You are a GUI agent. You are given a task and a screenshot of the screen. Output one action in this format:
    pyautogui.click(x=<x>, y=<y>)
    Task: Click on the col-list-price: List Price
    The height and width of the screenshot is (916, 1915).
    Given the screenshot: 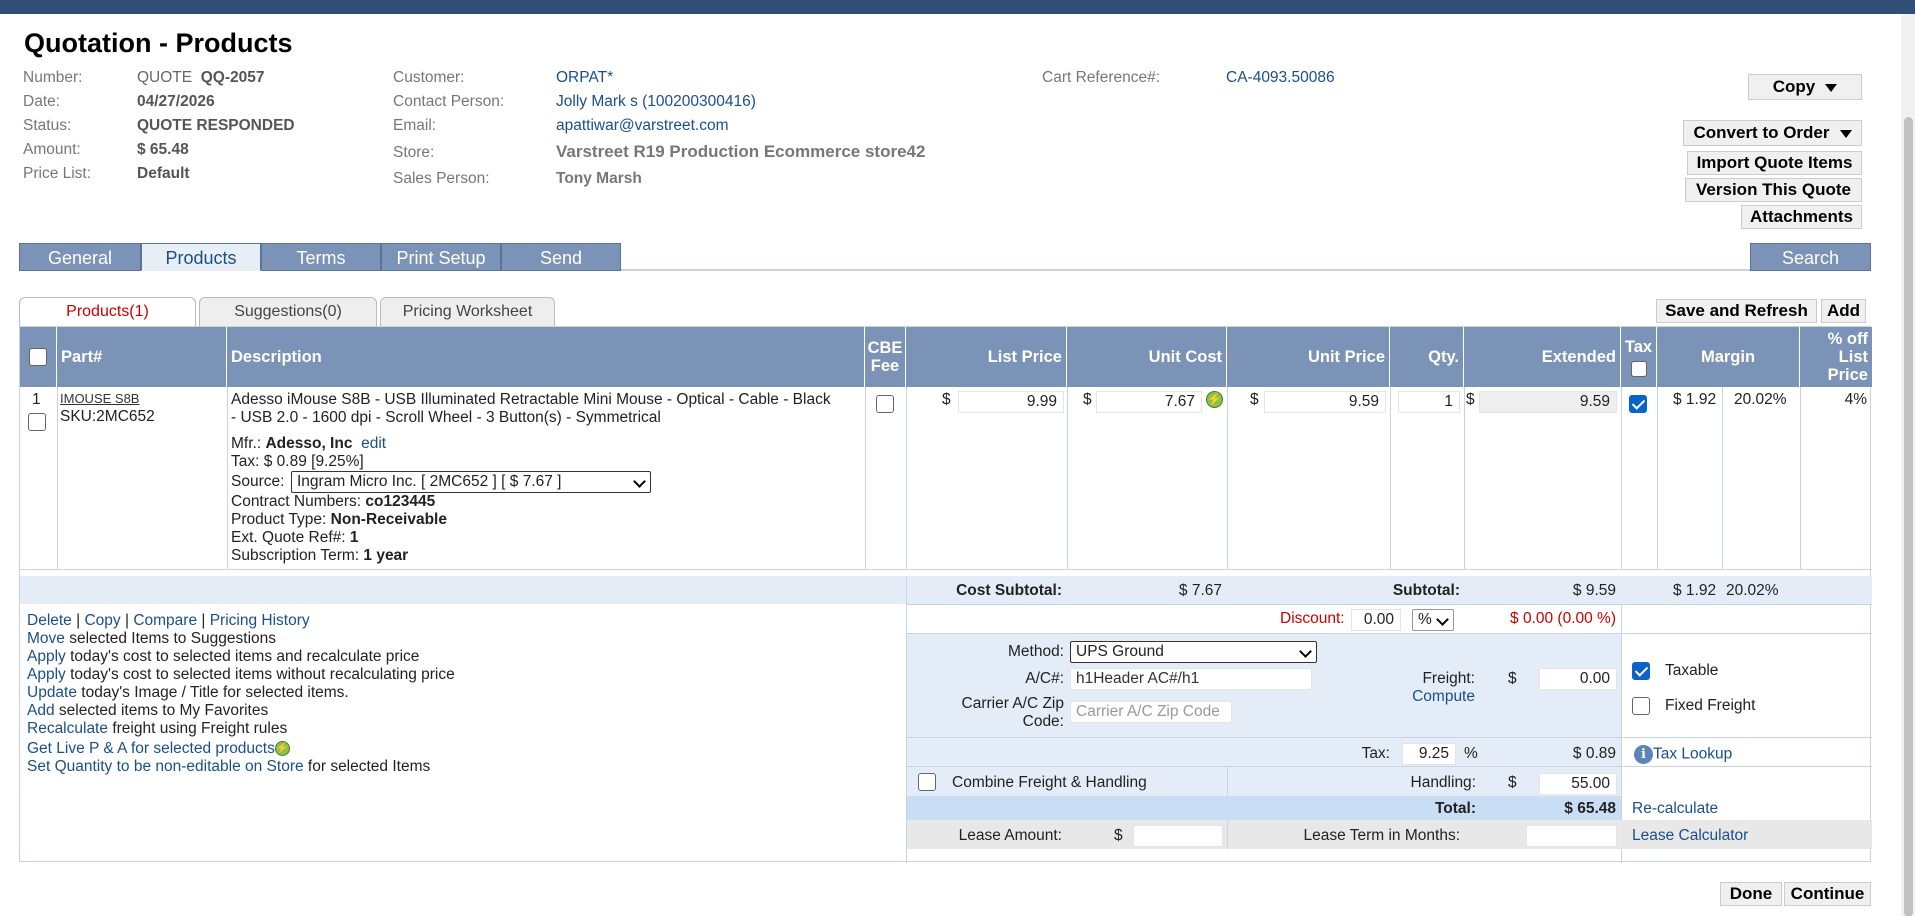 What is the action you would take?
    pyautogui.click(x=986, y=357)
    